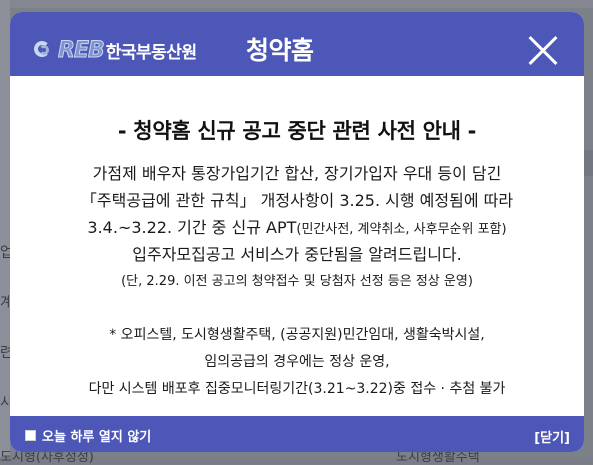  I want to click on logo: REB 한국부동산원, so click(115, 50).